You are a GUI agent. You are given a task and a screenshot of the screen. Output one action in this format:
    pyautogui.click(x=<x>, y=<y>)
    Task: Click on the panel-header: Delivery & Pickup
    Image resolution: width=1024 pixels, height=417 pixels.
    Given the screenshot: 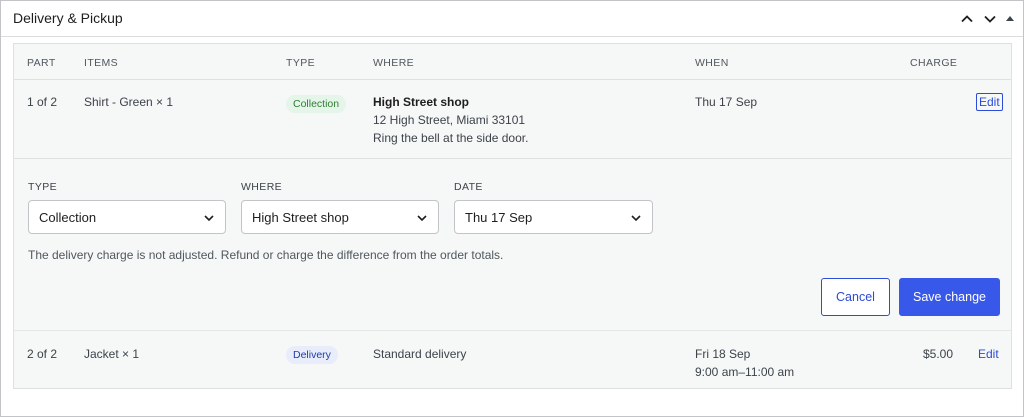 What is the action you would take?
    pyautogui.click(x=512, y=19)
    